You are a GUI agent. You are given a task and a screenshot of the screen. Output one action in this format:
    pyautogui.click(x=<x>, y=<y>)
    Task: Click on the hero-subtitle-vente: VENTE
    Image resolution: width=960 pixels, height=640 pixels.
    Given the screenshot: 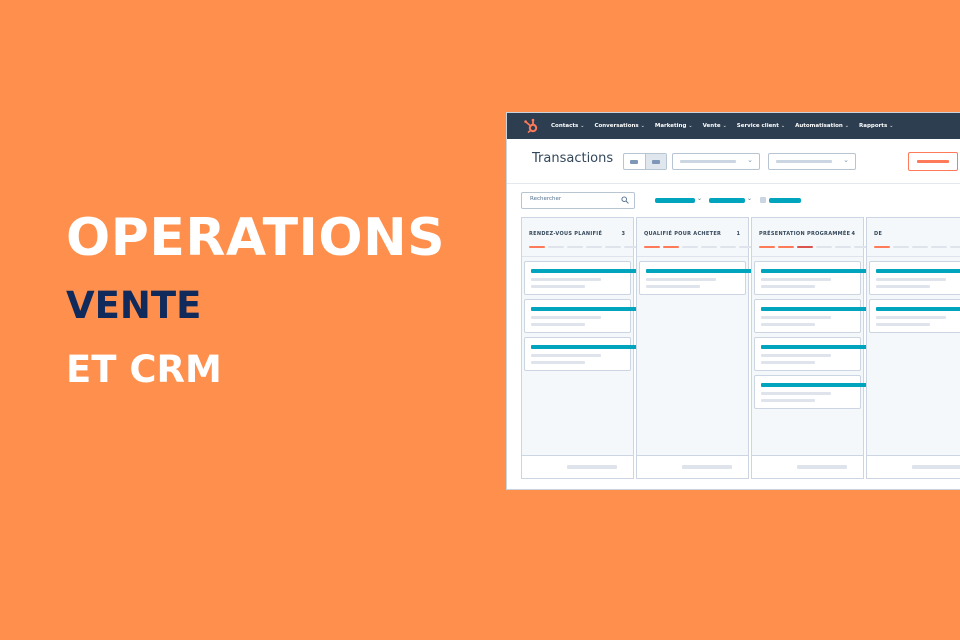 What is the action you would take?
    pyautogui.click(x=134, y=305)
    